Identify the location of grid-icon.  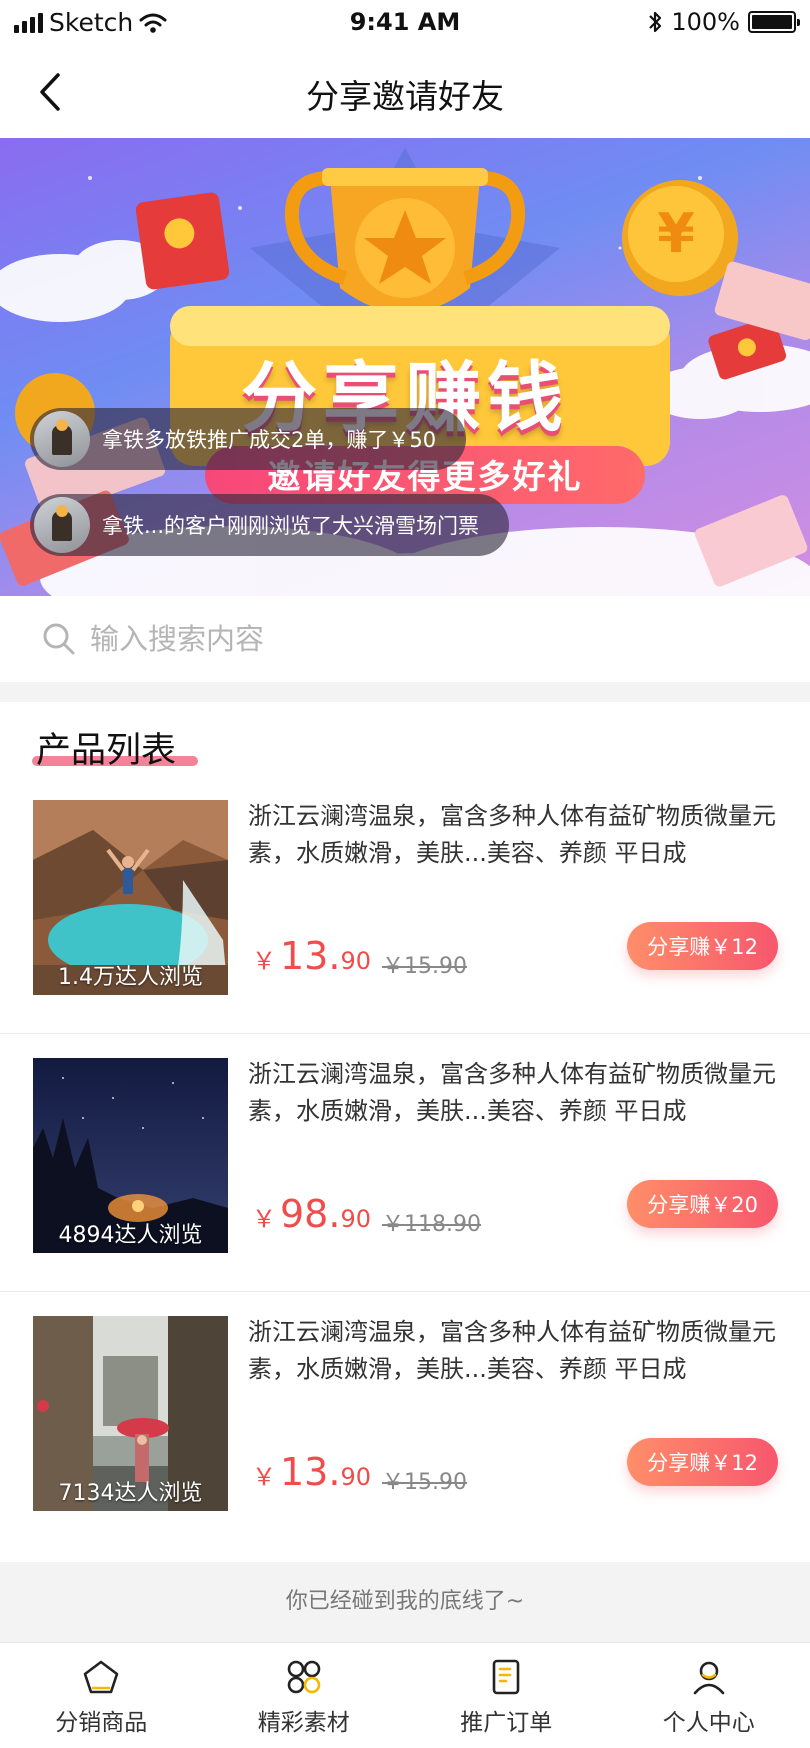
(304, 1677).